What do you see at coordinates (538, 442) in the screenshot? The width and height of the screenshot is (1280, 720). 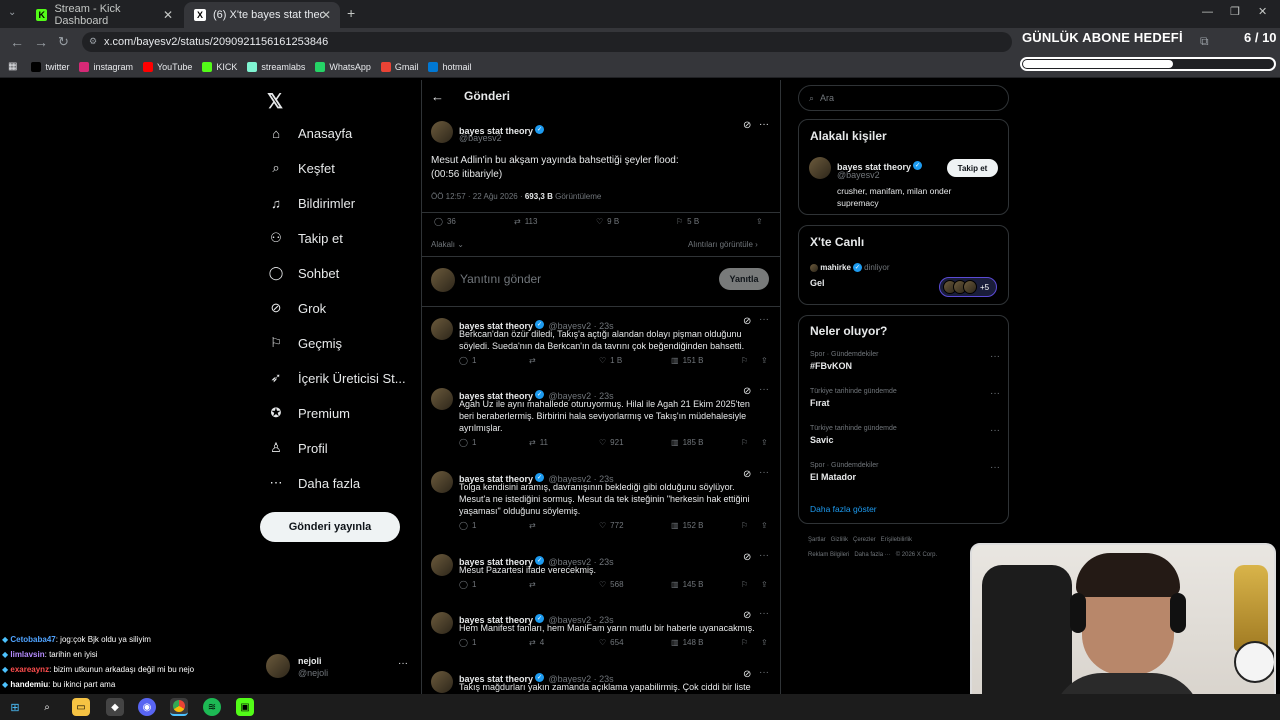 I see `retweet-action: ⇄ 11` at bounding box center [538, 442].